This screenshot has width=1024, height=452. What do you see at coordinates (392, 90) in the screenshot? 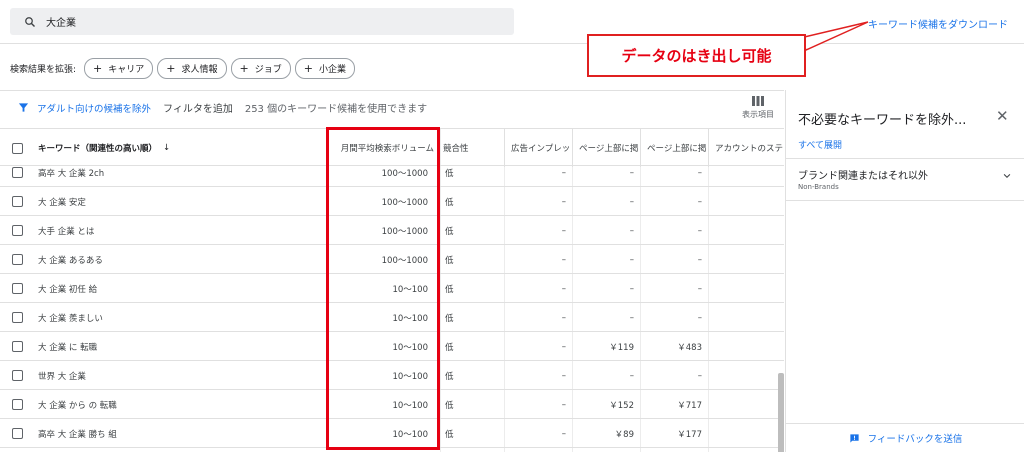
I see `divider` at bounding box center [392, 90].